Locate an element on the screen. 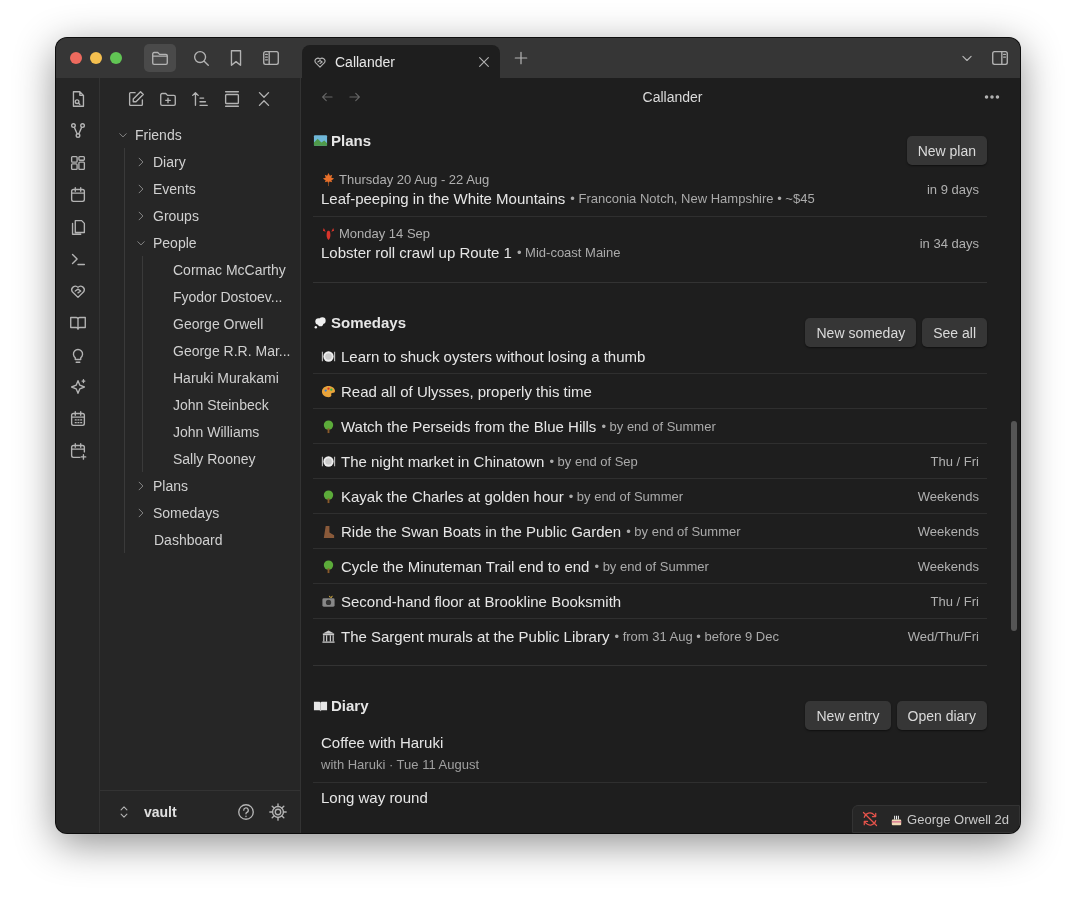 The image size is (1077, 908). tree-item-label: Dashboard is located at coordinates (188, 539).